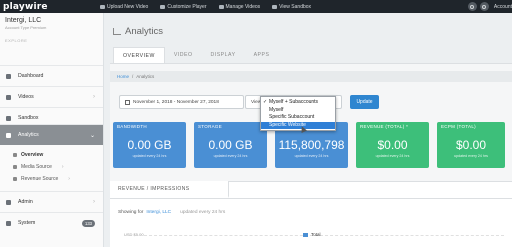  What do you see at coordinates (28, 135) in the screenshot?
I see `sidebar-item-label: Analytics` at bounding box center [28, 135].